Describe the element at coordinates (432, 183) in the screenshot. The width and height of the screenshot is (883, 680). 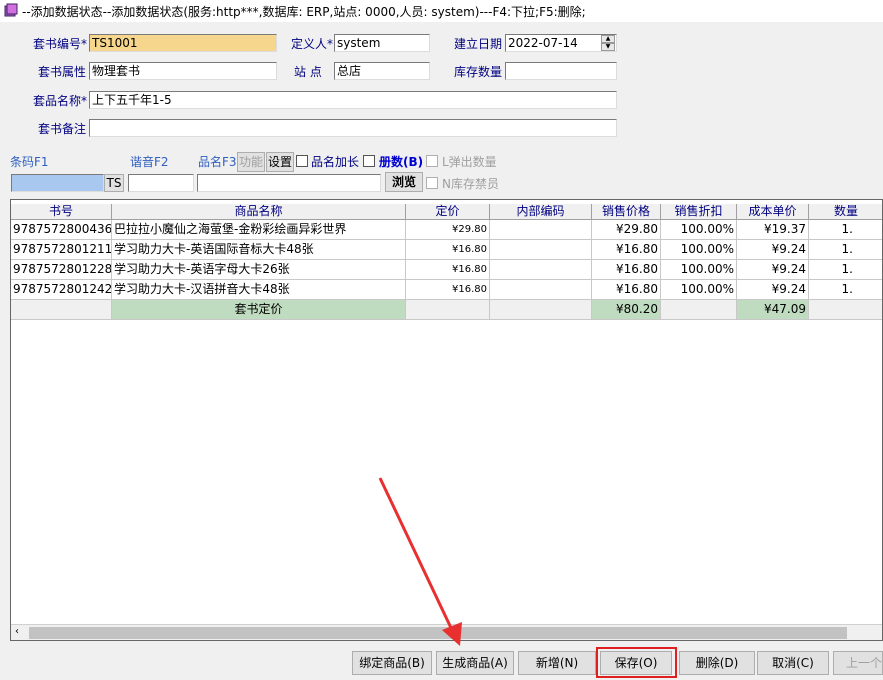
I see `stock-ban-checkbox` at that location.